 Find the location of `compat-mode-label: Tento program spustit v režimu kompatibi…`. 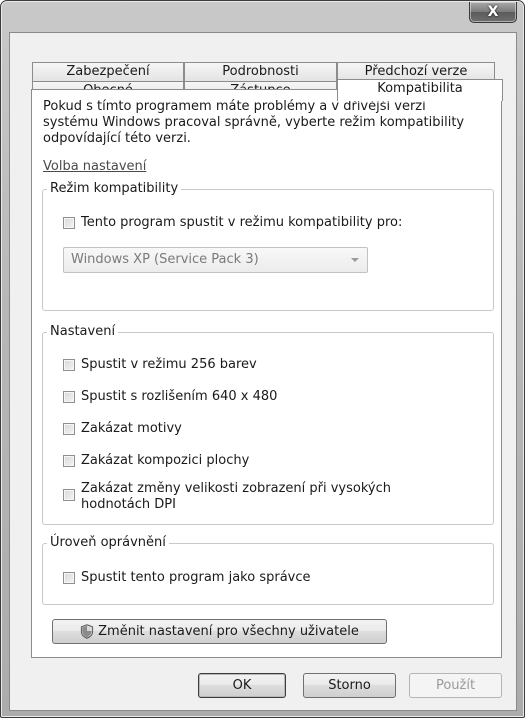

compat-mode-label: Tento program spustit v režimu kompatibi… is located at coordinates (242, 222).